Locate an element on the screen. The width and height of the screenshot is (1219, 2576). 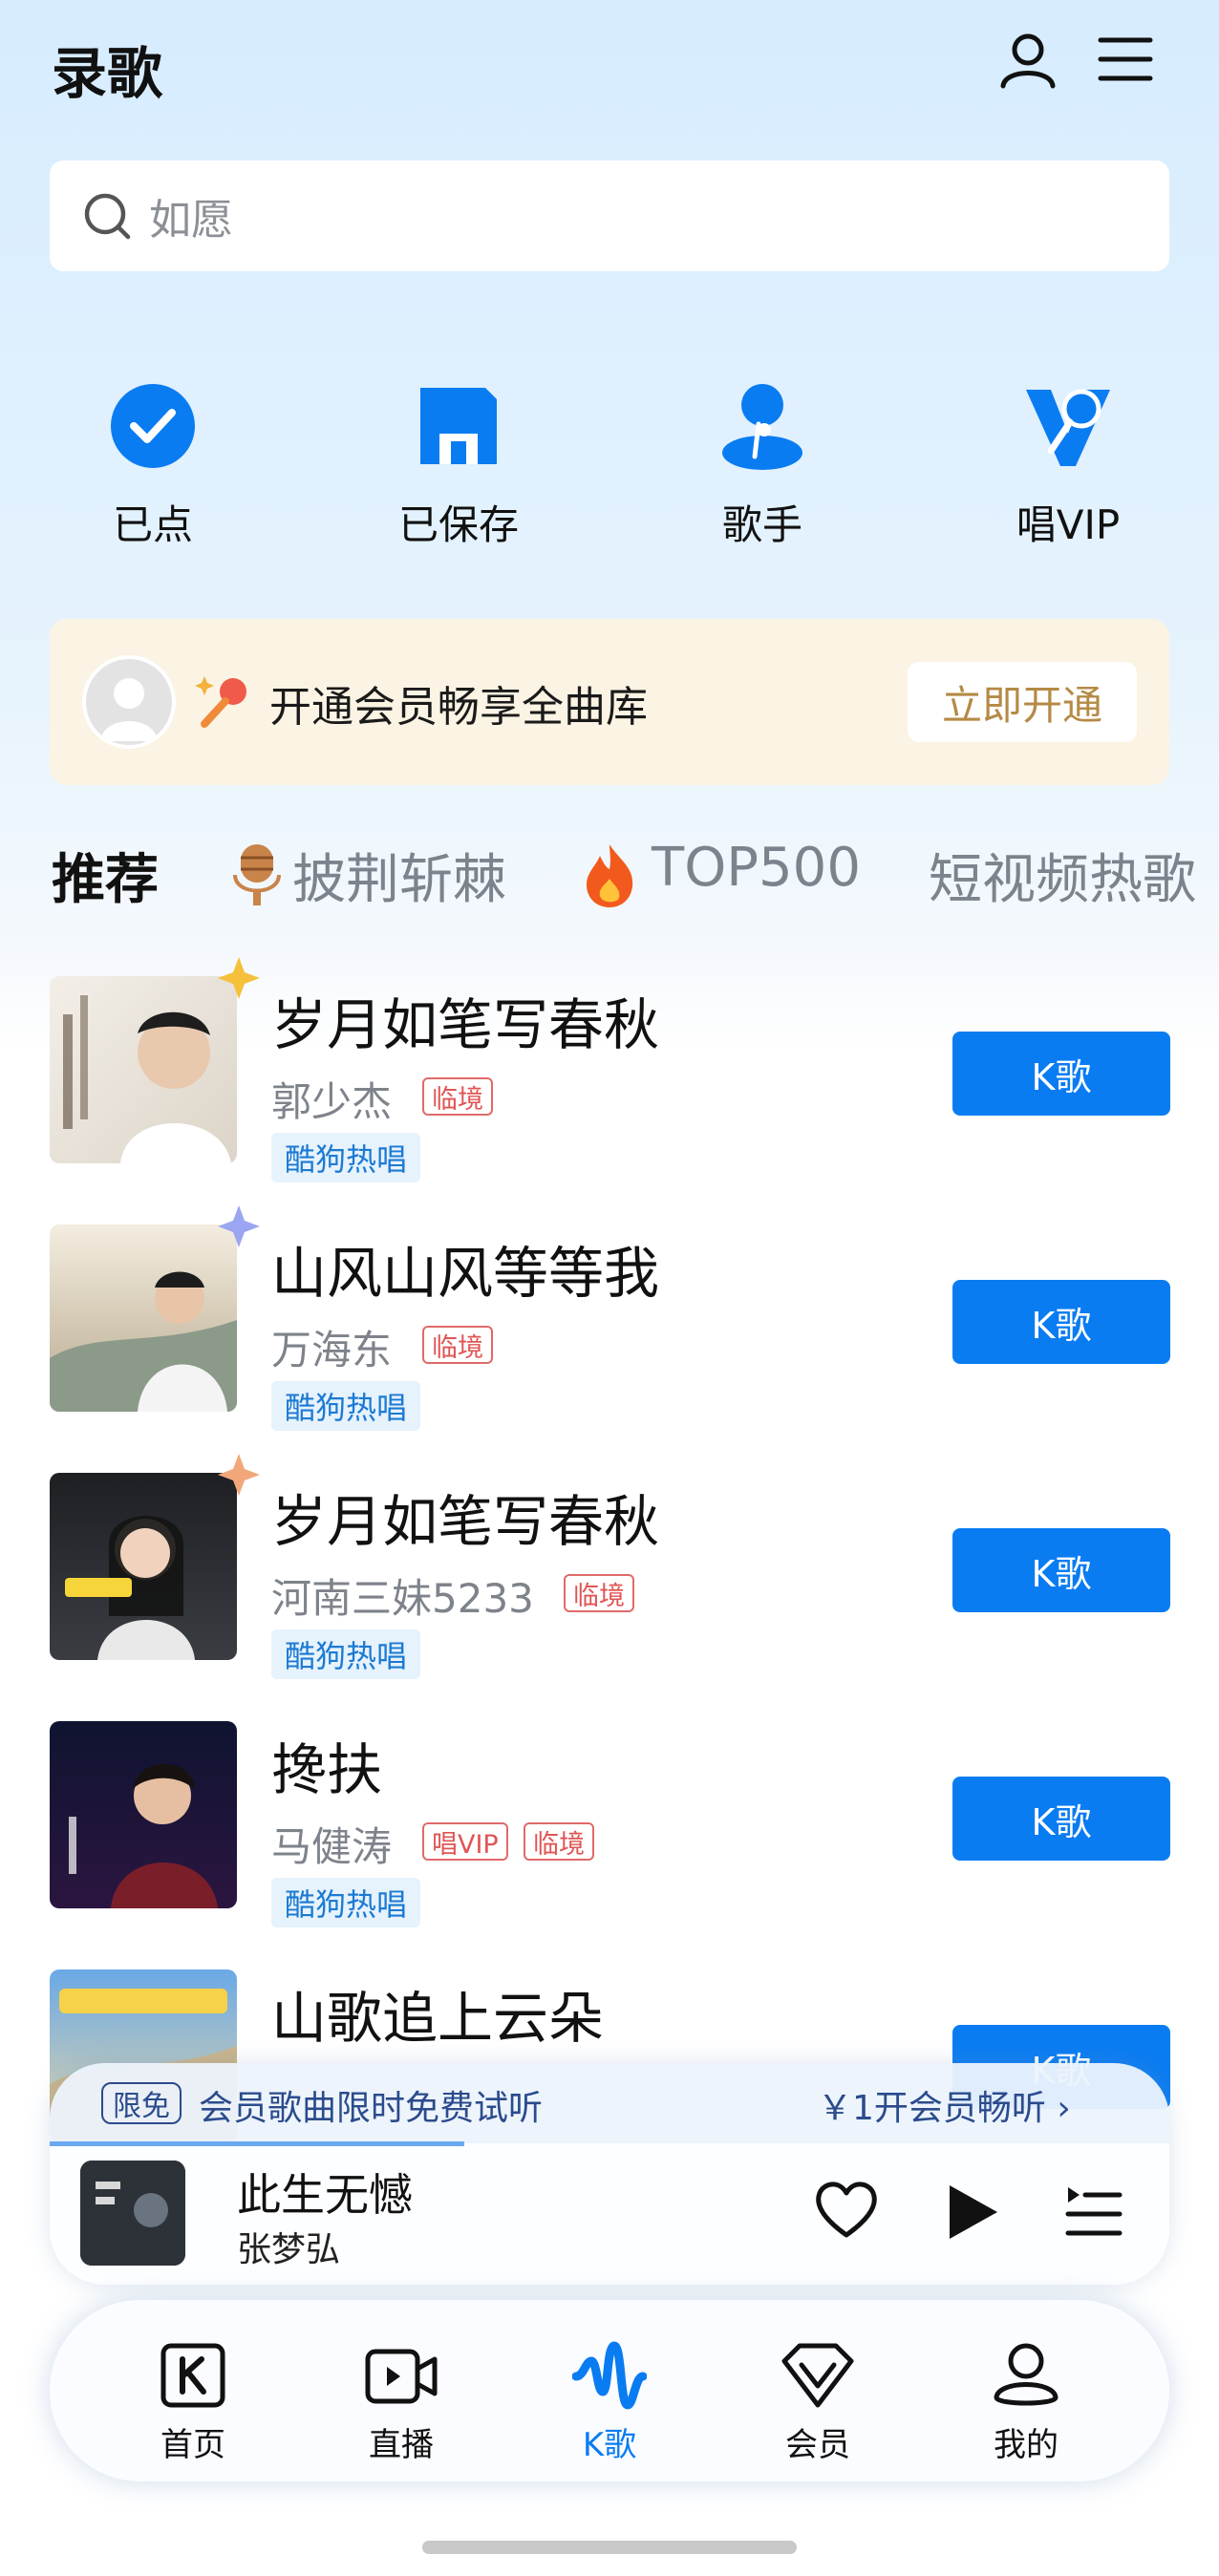
avatar is located at coordinates (129, 702).